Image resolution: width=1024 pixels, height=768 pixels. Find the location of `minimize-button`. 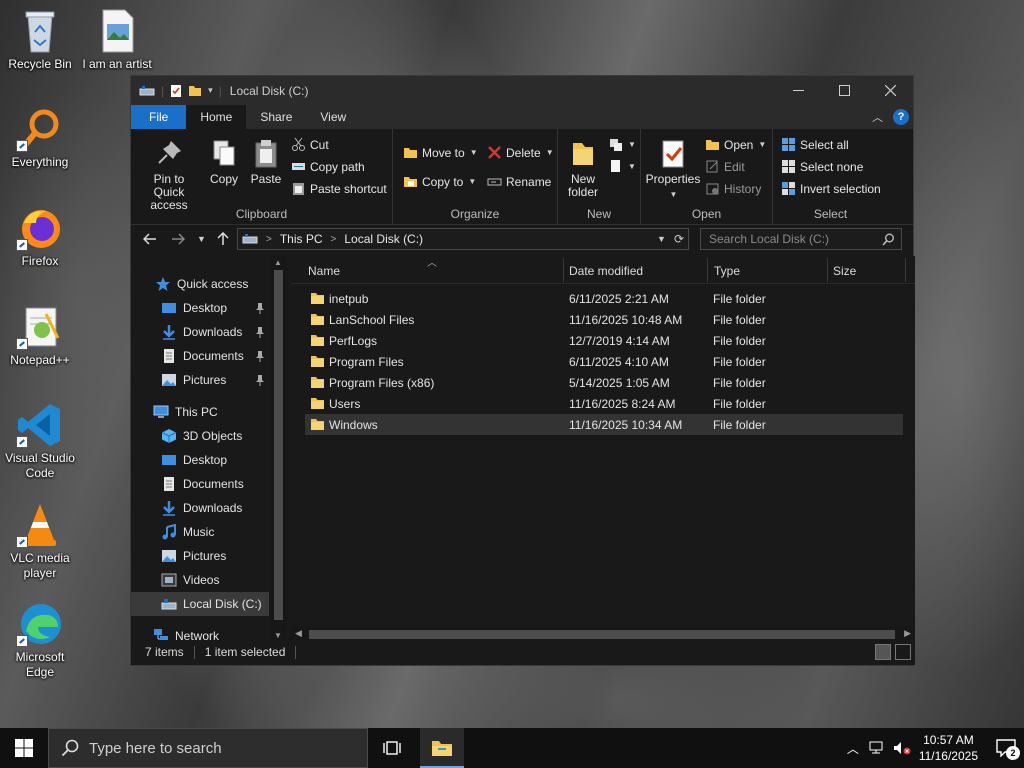

minimize-button is located at coordinates (798, 90).